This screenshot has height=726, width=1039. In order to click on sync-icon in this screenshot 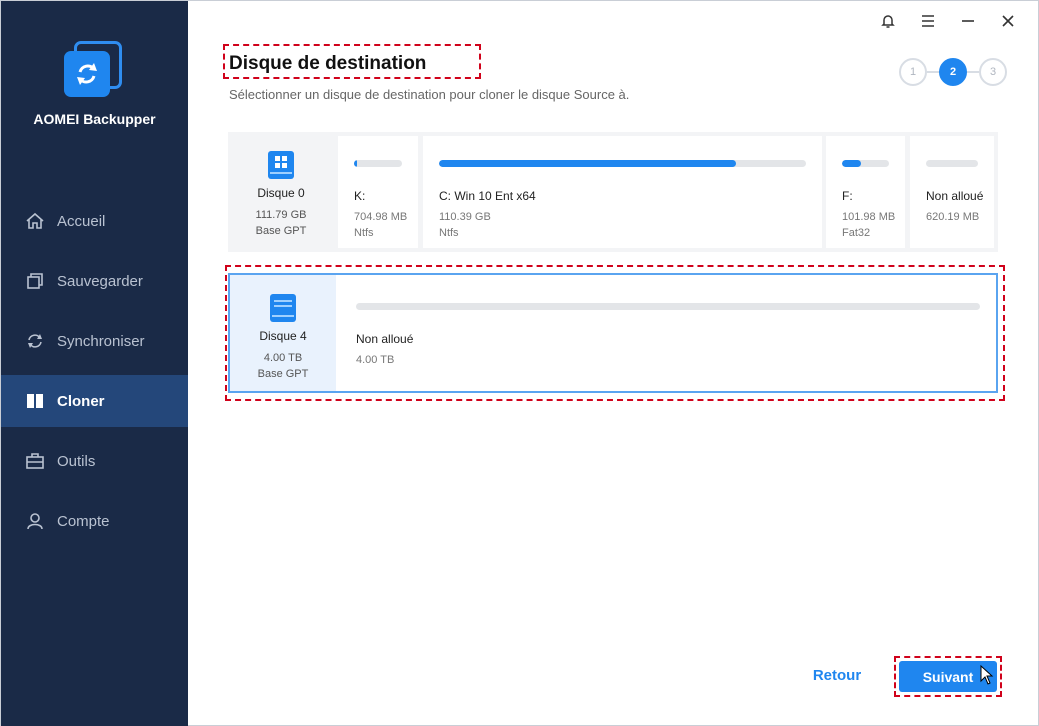, I will do `click(35, 341)`.